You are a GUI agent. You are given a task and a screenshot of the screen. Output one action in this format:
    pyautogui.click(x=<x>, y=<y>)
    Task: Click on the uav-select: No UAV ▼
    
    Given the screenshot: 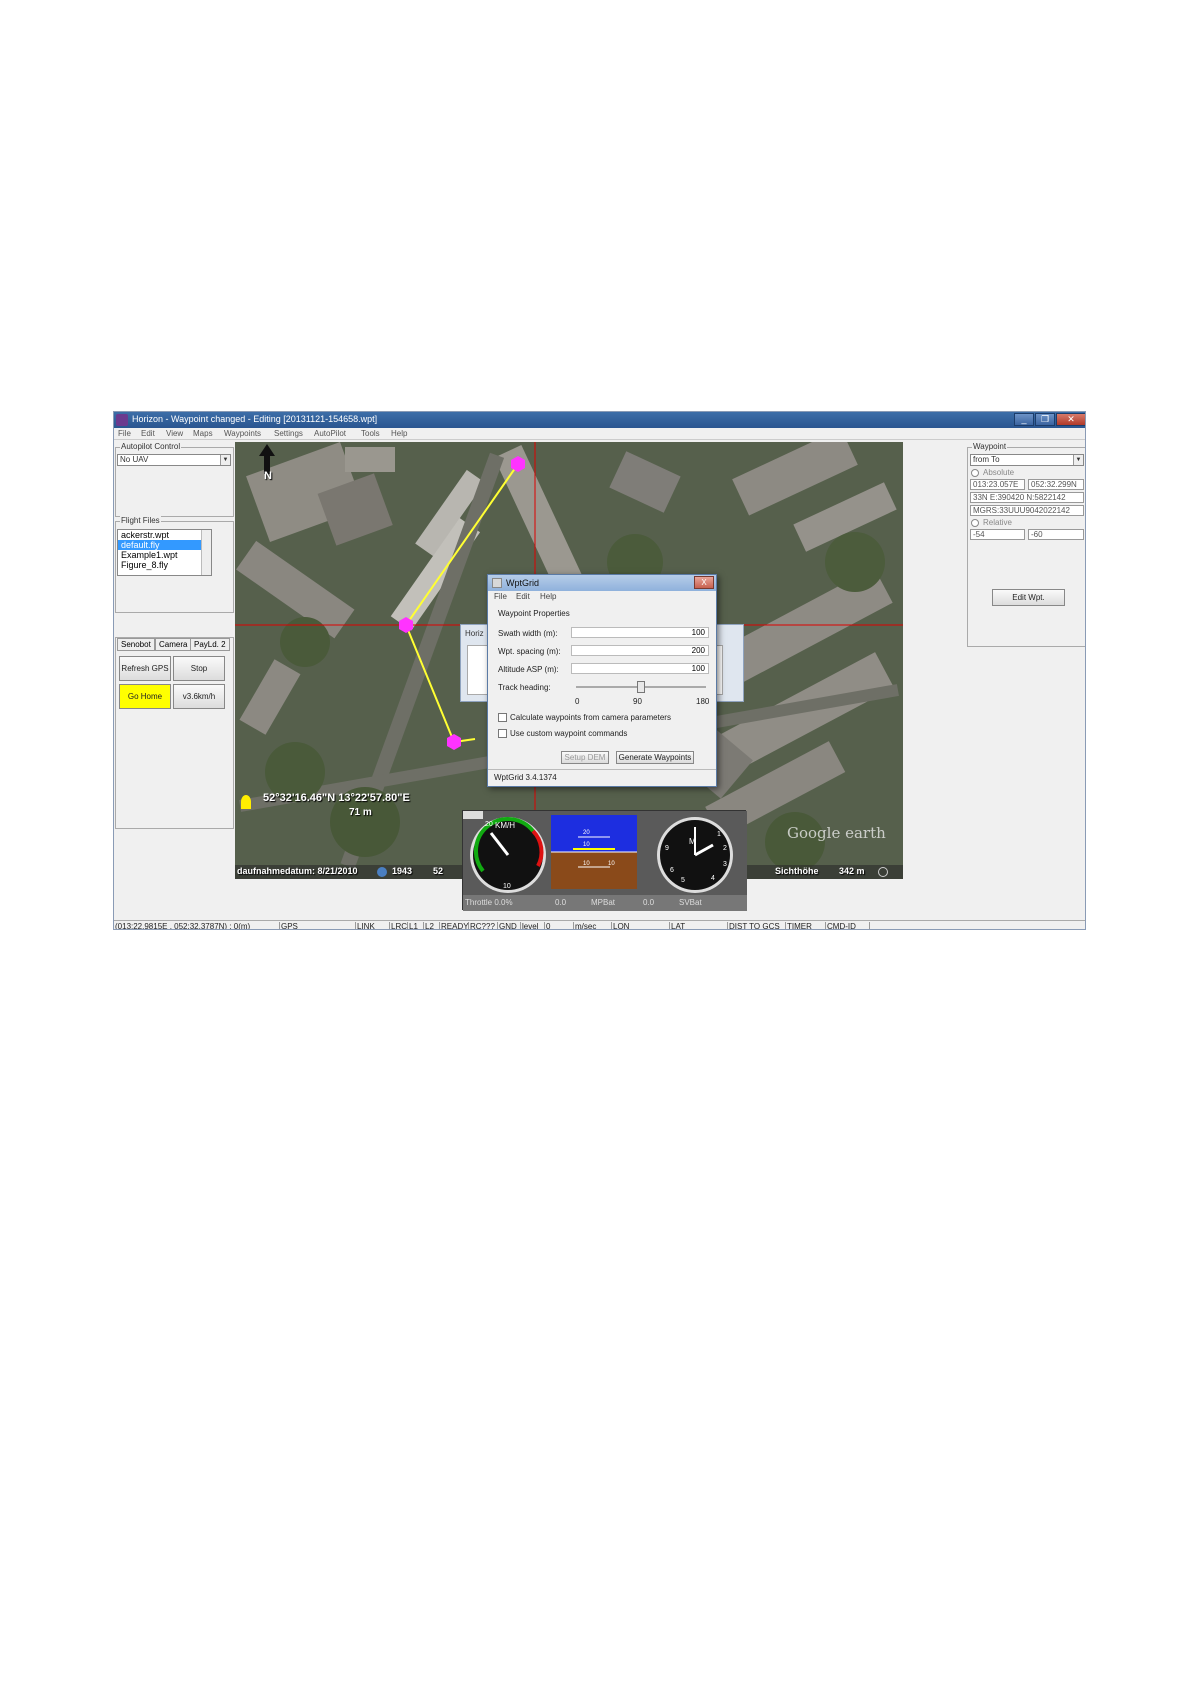 What is the action you would take?
    pyautogui.click(x=174, y=460)
    